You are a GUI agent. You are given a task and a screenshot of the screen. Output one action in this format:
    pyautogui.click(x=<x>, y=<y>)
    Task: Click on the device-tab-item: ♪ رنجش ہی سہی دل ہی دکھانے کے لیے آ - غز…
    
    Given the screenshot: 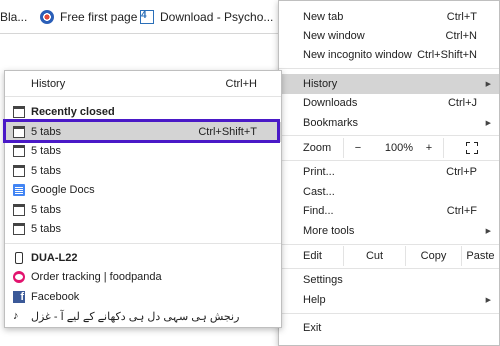 What is the action you would take?
    pyautogui.click(x=143, y=316)
    